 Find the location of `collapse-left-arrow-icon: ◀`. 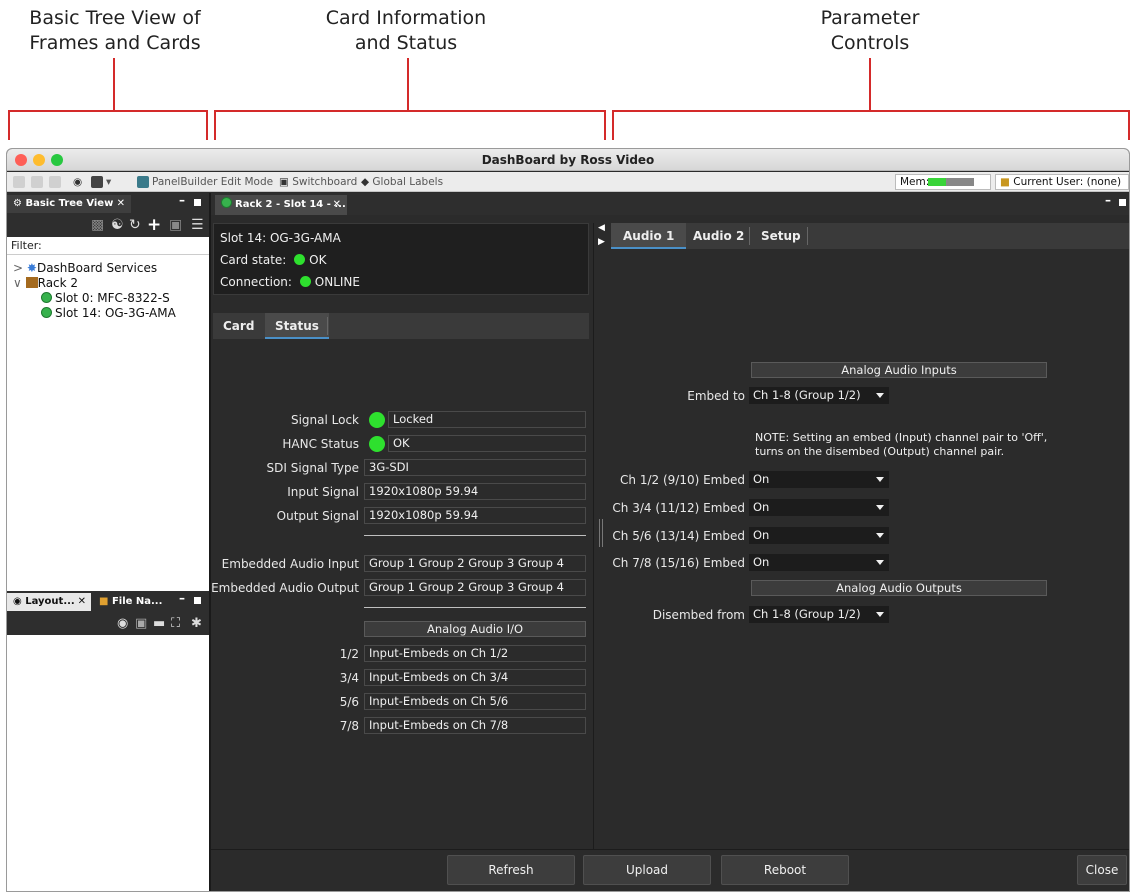

collapse-left-arrow-icon: ◀ is located at coordinates (601, 228).